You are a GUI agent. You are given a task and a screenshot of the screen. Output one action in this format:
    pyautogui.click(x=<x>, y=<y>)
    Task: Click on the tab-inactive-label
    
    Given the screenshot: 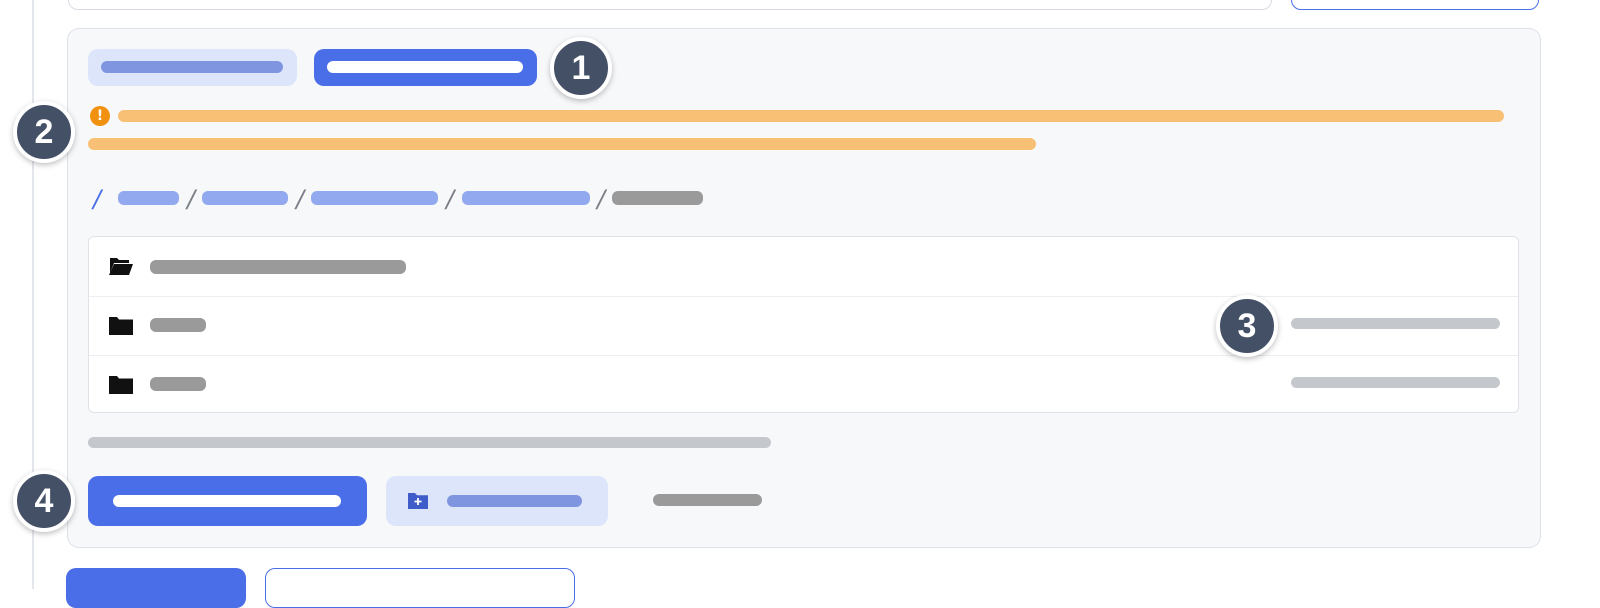 What is the action you would take?
    pyautogui.click(x=192, y=67)
    